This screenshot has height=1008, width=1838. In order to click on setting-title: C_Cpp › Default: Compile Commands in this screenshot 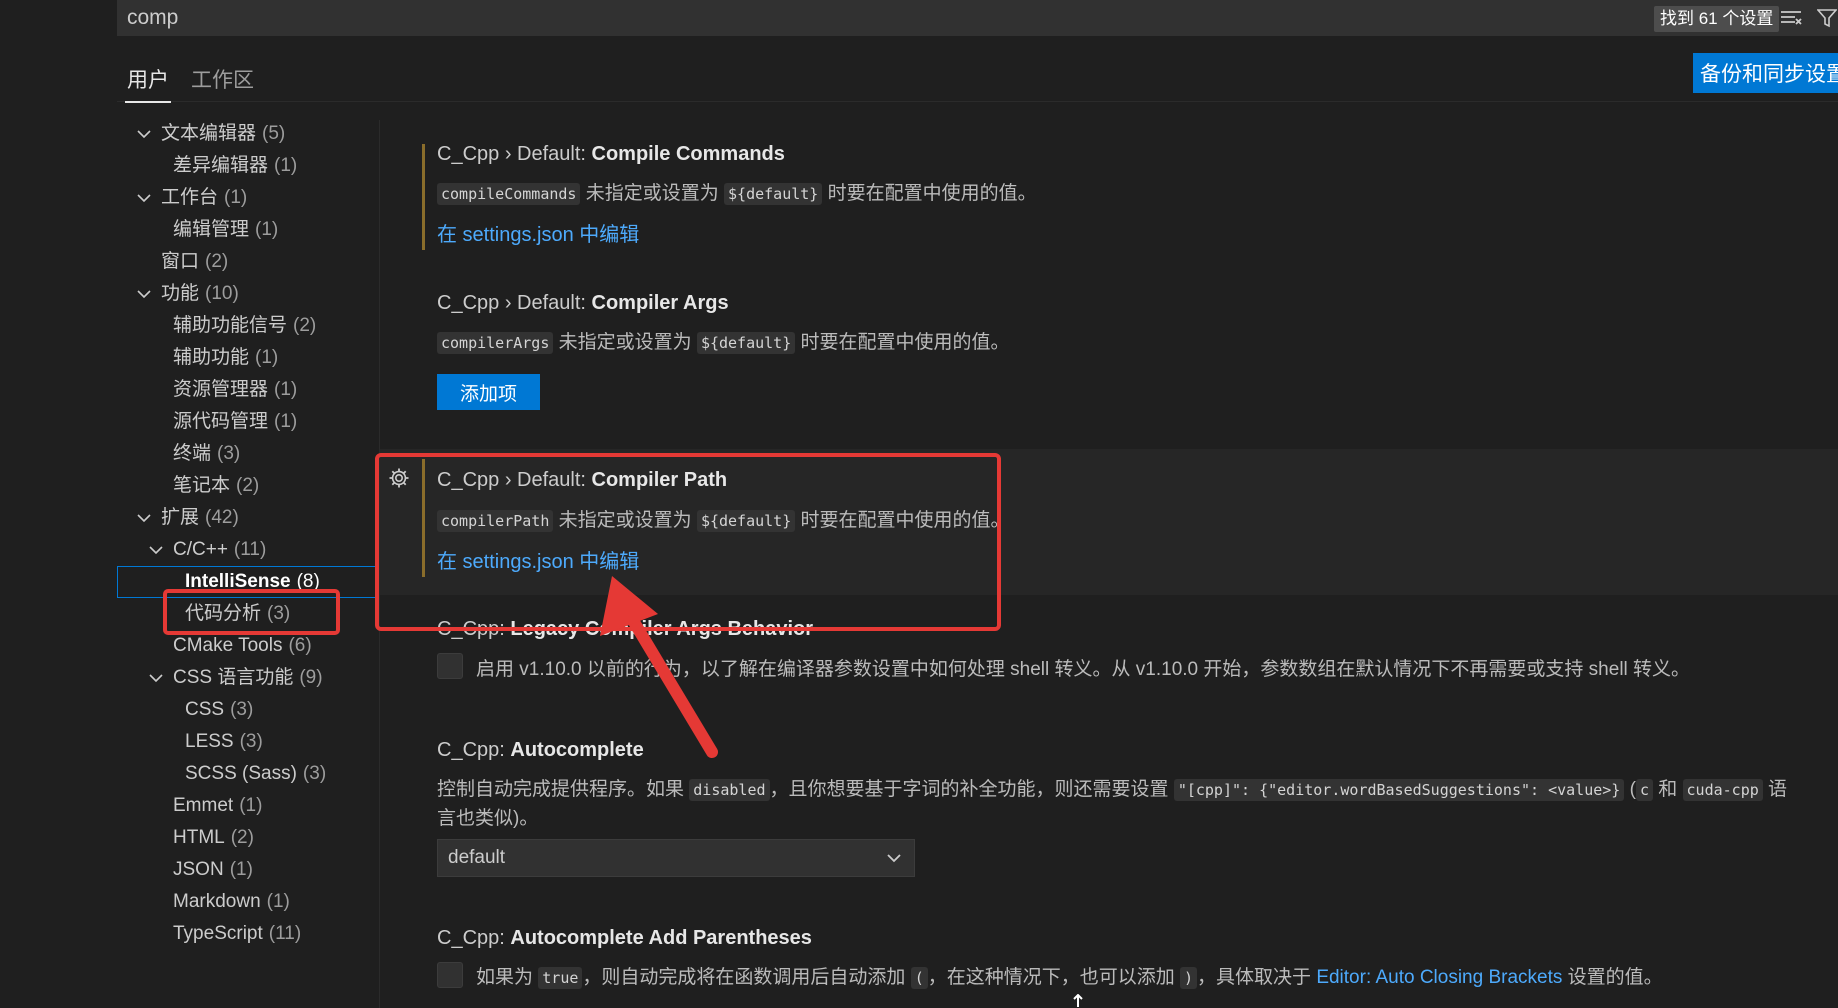, I will do `click(611, 154)`.